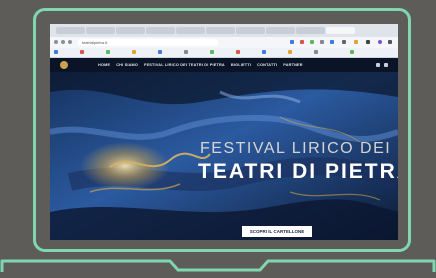 The height and width of the screenshot is (278, 436). Describe the element at coordinates (70, 42) in the screenshot. I see `reload-icon` at that location.